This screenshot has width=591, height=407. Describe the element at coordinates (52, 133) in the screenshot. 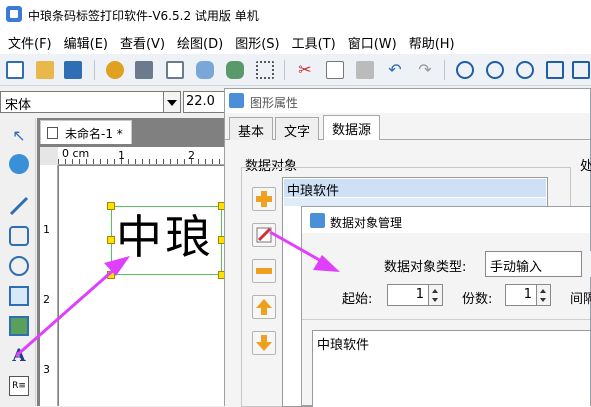

I see `document-icon` at that location.